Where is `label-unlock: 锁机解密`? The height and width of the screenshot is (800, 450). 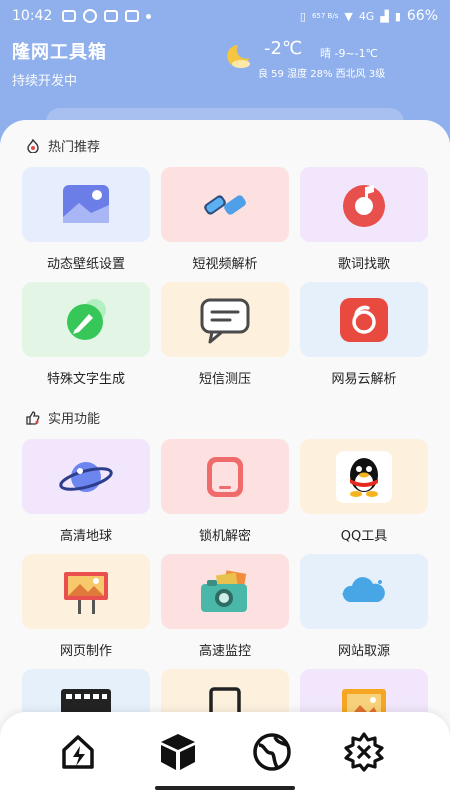
label-unlock: 锁机解密 is located at coordinates (224, 536).